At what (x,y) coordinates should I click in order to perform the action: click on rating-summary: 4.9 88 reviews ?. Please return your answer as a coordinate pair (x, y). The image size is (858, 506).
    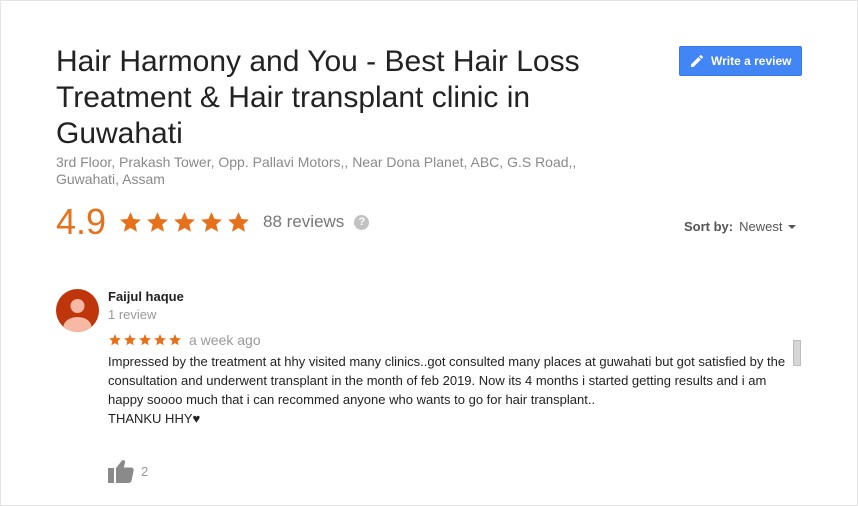
    Looking at the image, I should click on (213, 222).